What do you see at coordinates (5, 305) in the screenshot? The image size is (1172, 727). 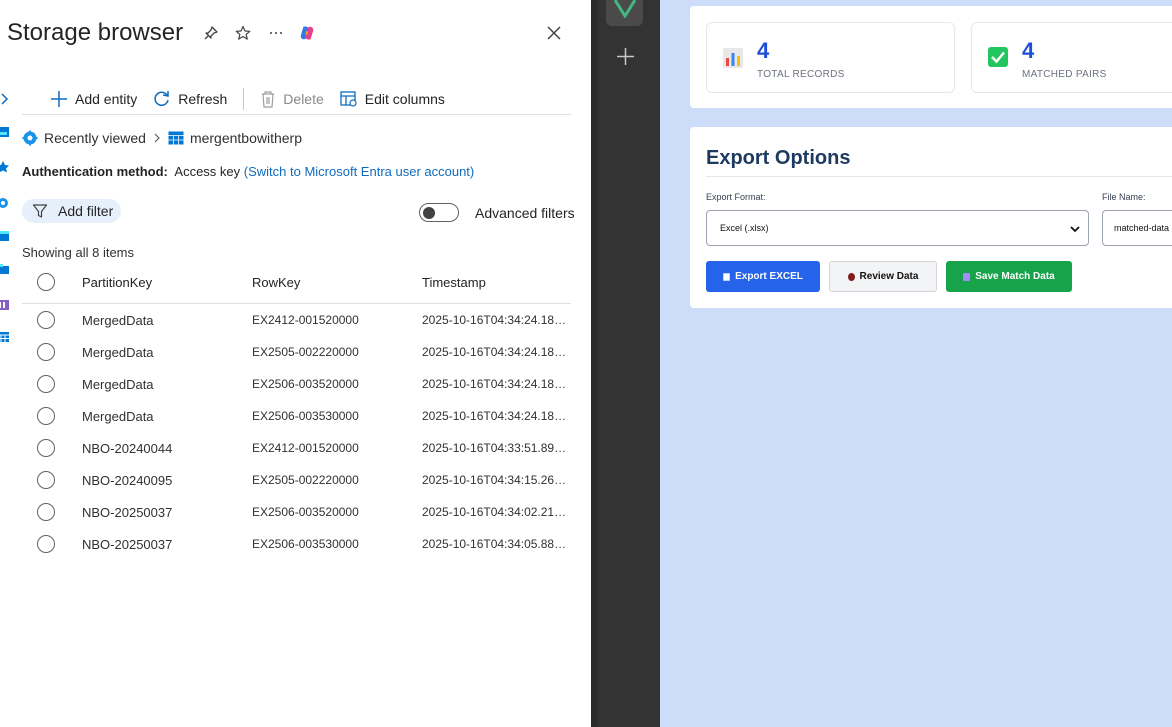 I see `queue-icon` at bounding box center [5, 305].